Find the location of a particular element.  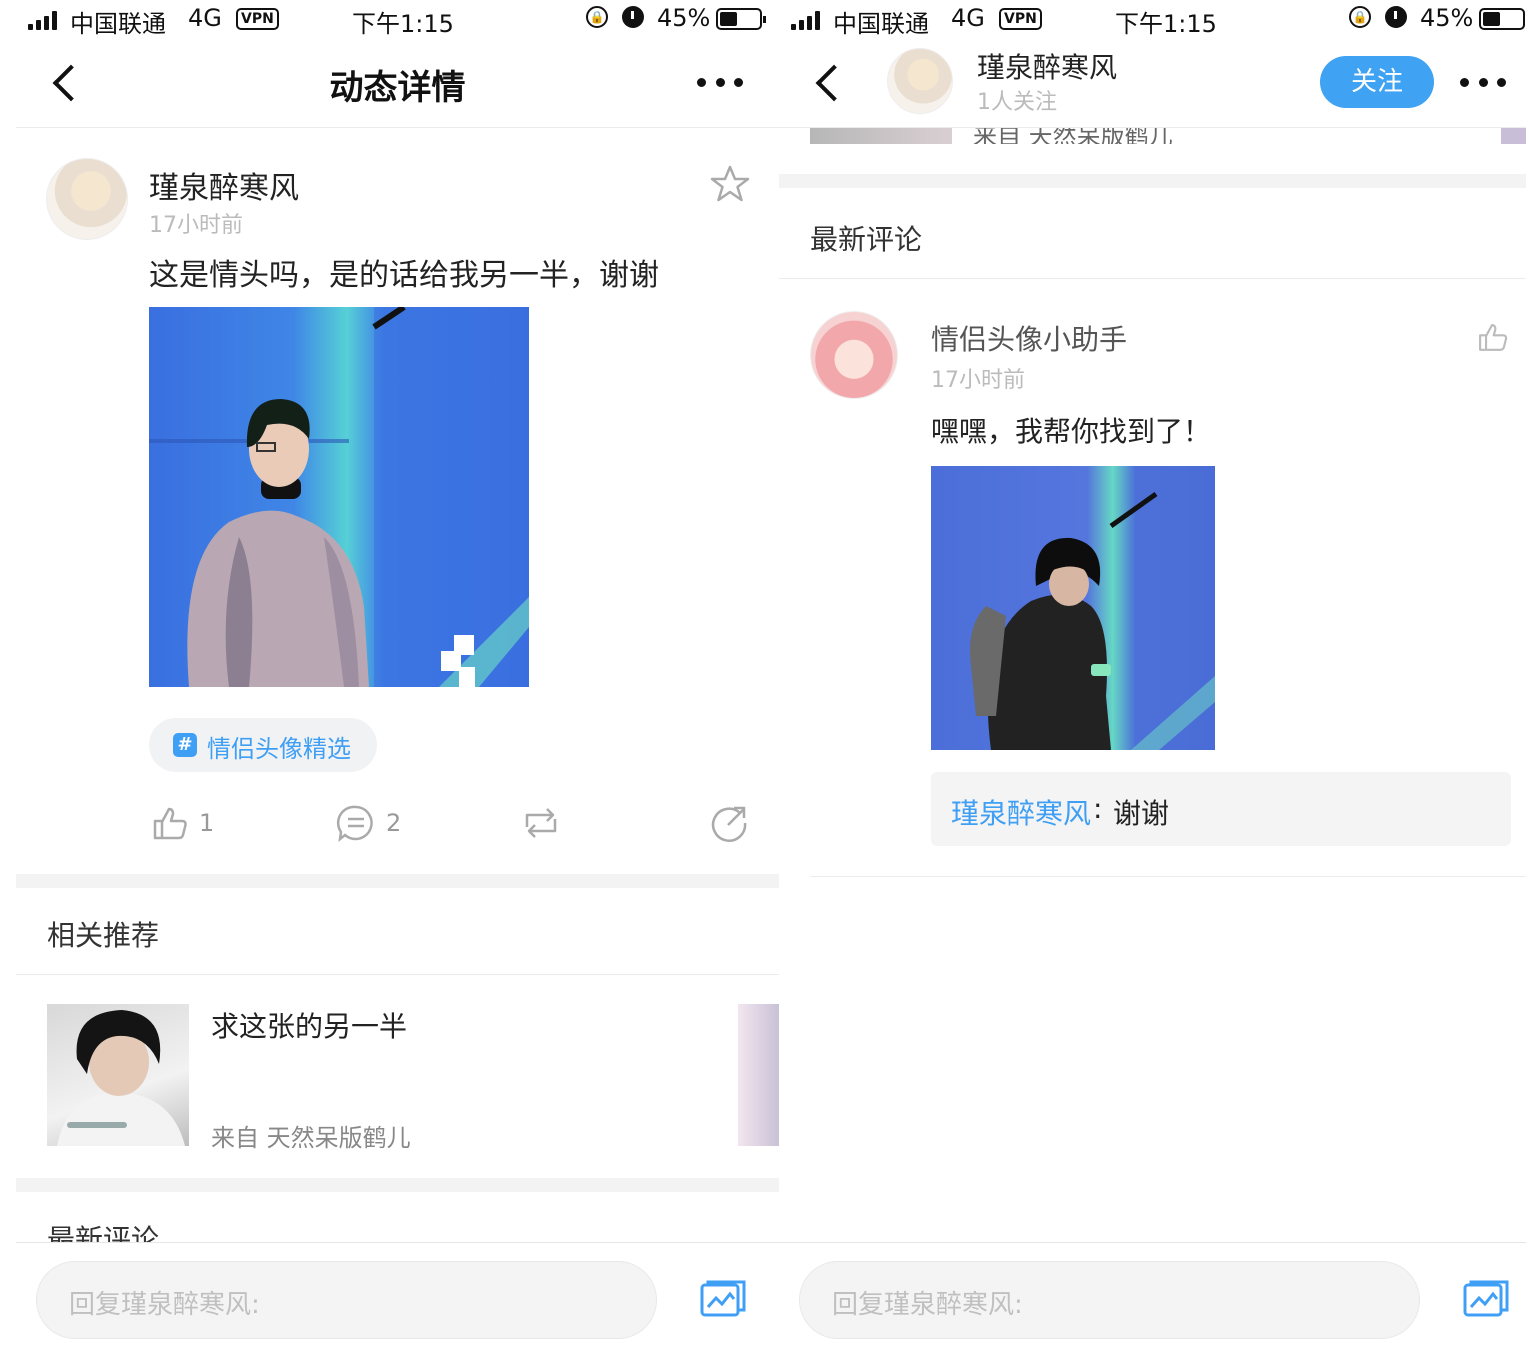

share-icon is located at coordinates (729, 824).